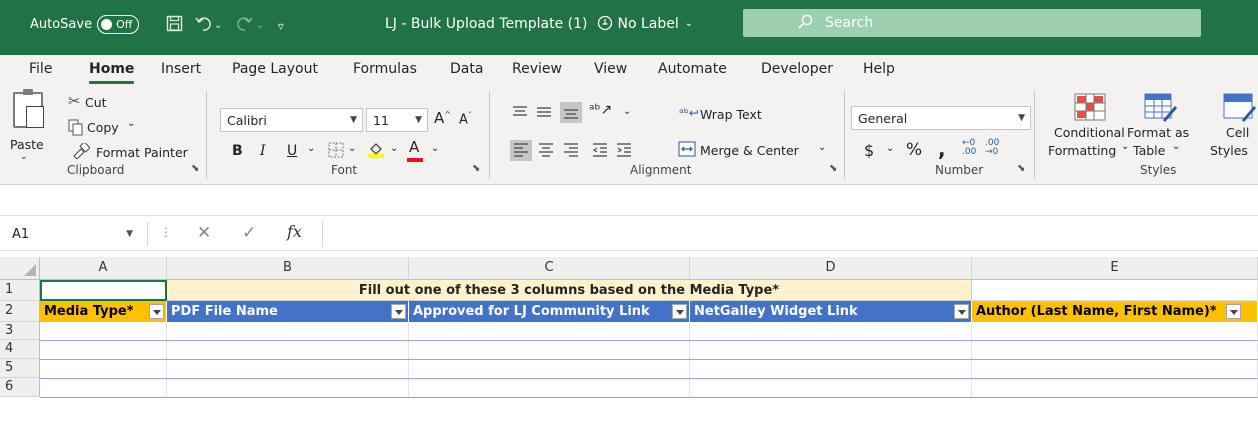 This screenshot has width=1258, height=425. What do you see at coordinates (546, 151) in the screenshot?
I see `align-center-icon` at bounding box center [546, 151].